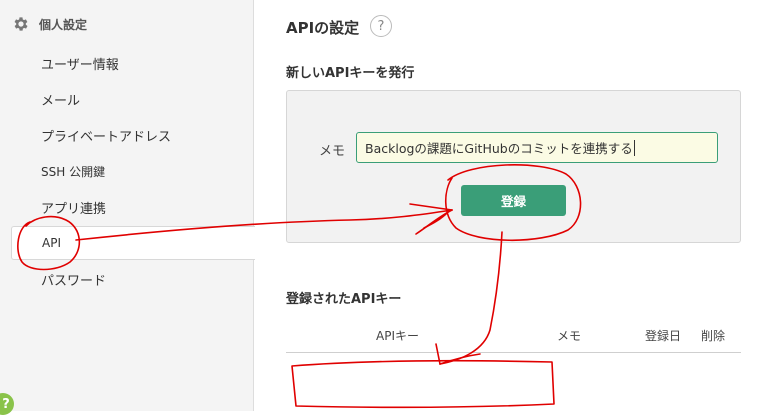 This screenshot has height=415, width=758. I want to click on sidebar-header: 個人設定, so click(49, 24).